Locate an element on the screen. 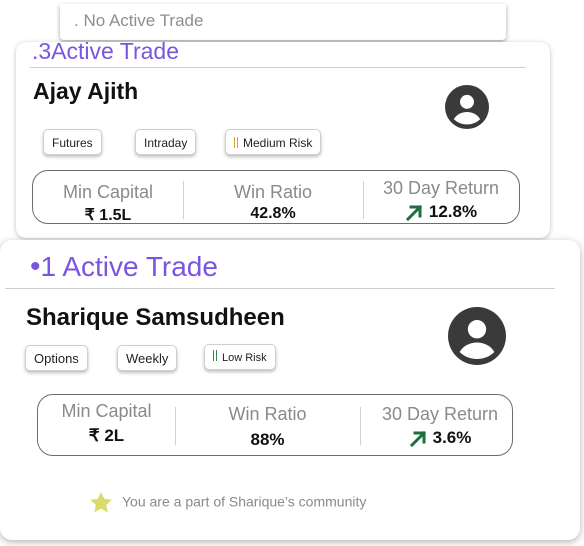  stat-min-capital: Min Capital ₹ 2L is located at coordinates (106, 425).